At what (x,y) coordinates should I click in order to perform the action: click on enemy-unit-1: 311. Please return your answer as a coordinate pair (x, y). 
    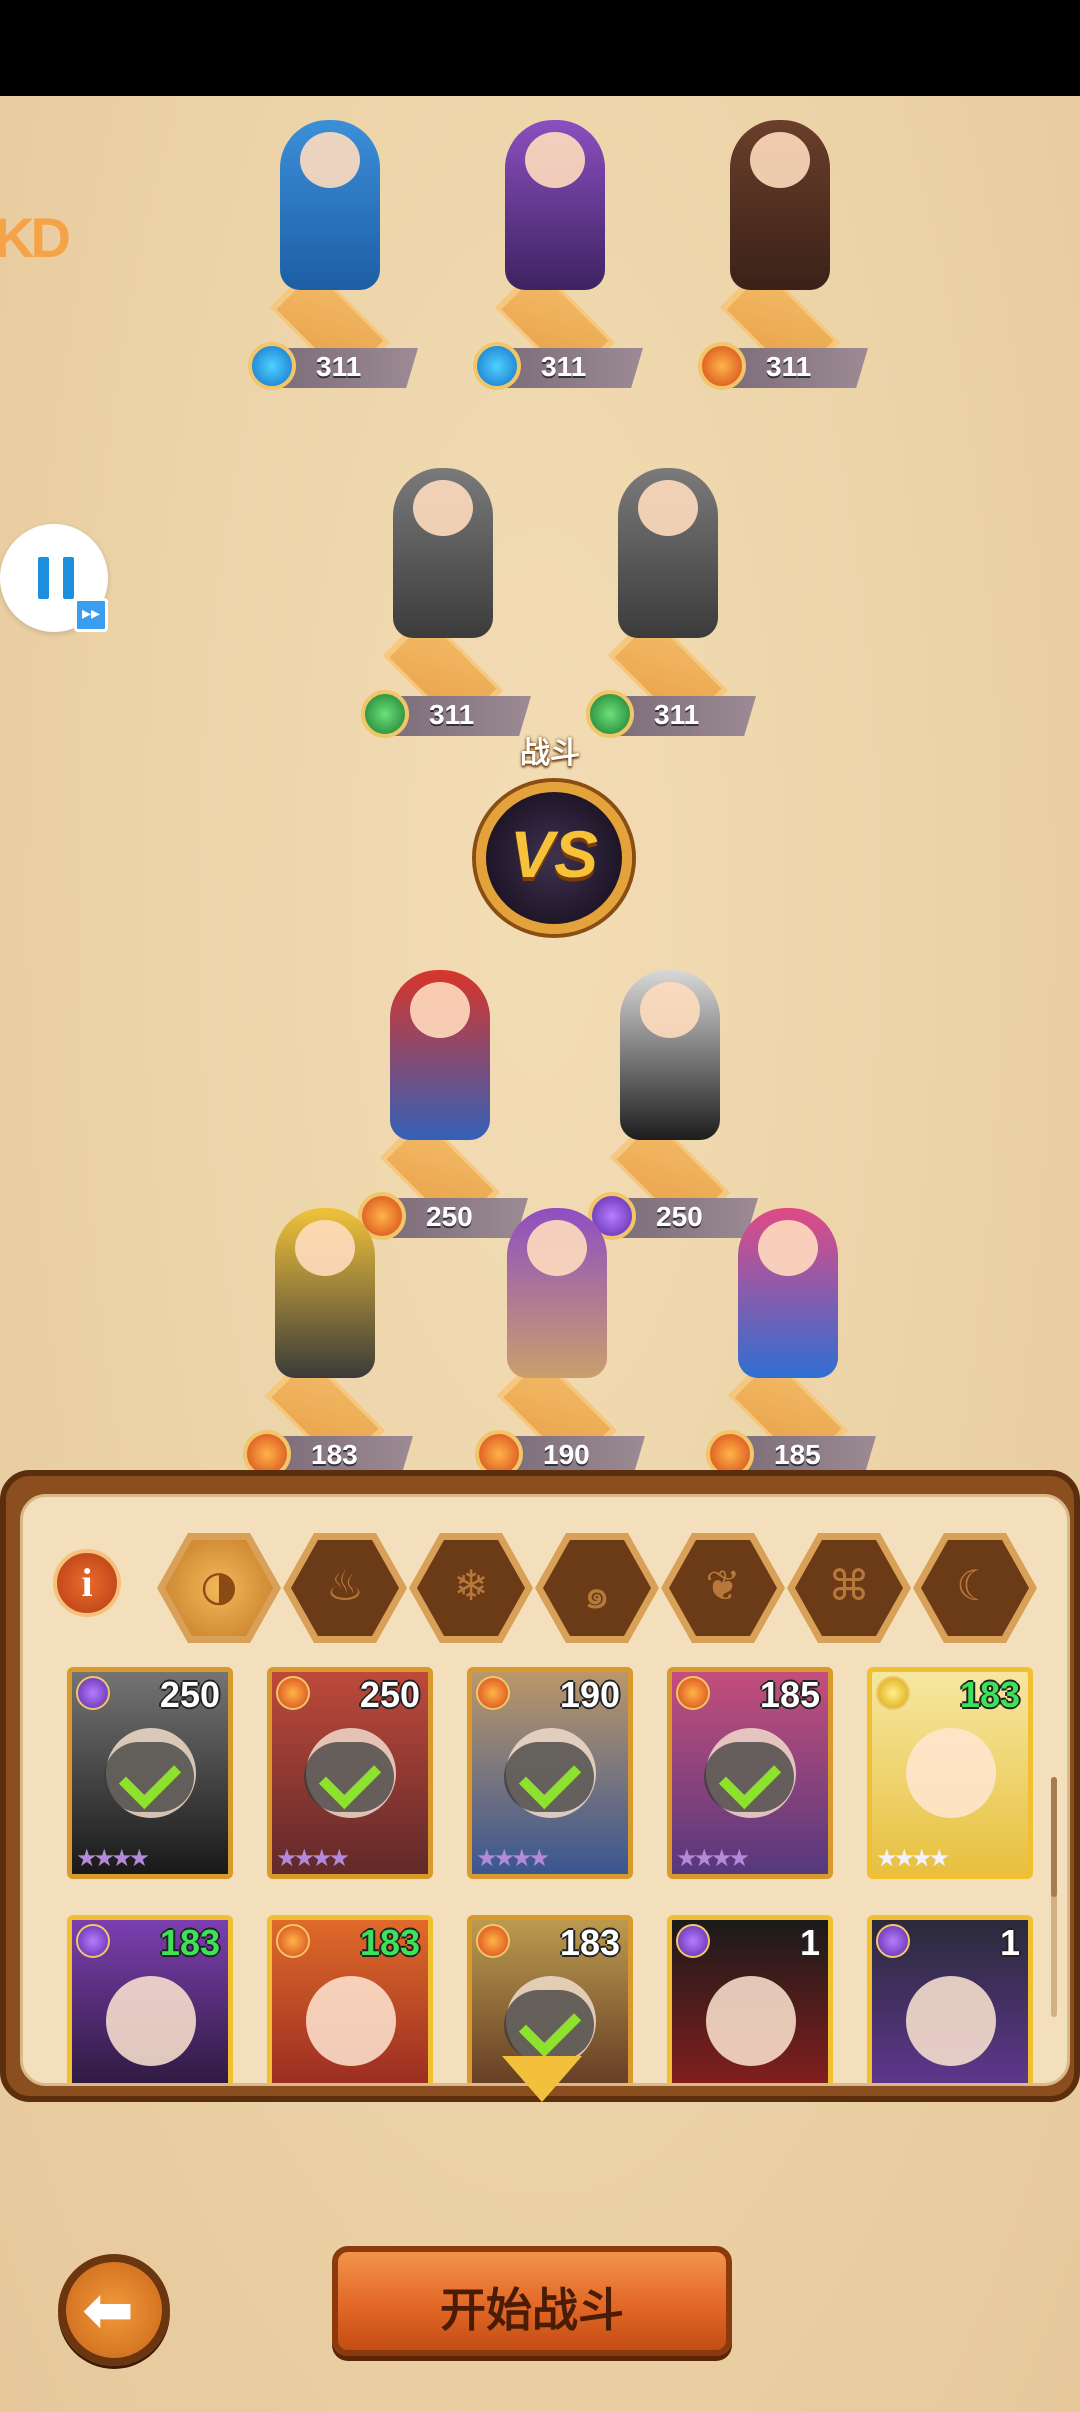
    Looking at the image, I should click on (330, 255).